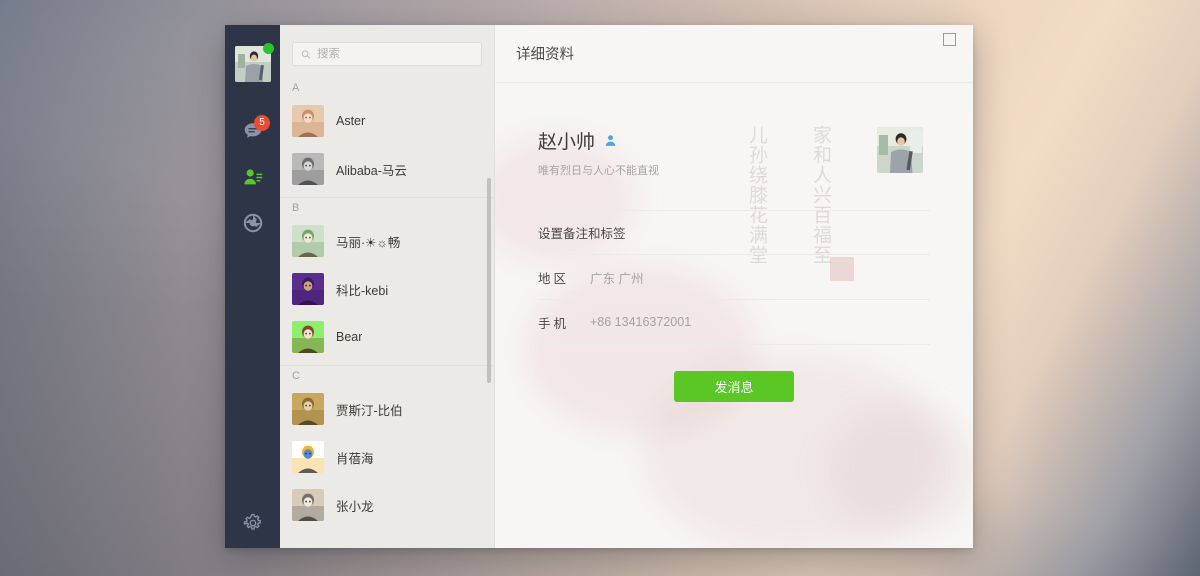  I want to click on send-message-button: 发消息, so click(734, 386).